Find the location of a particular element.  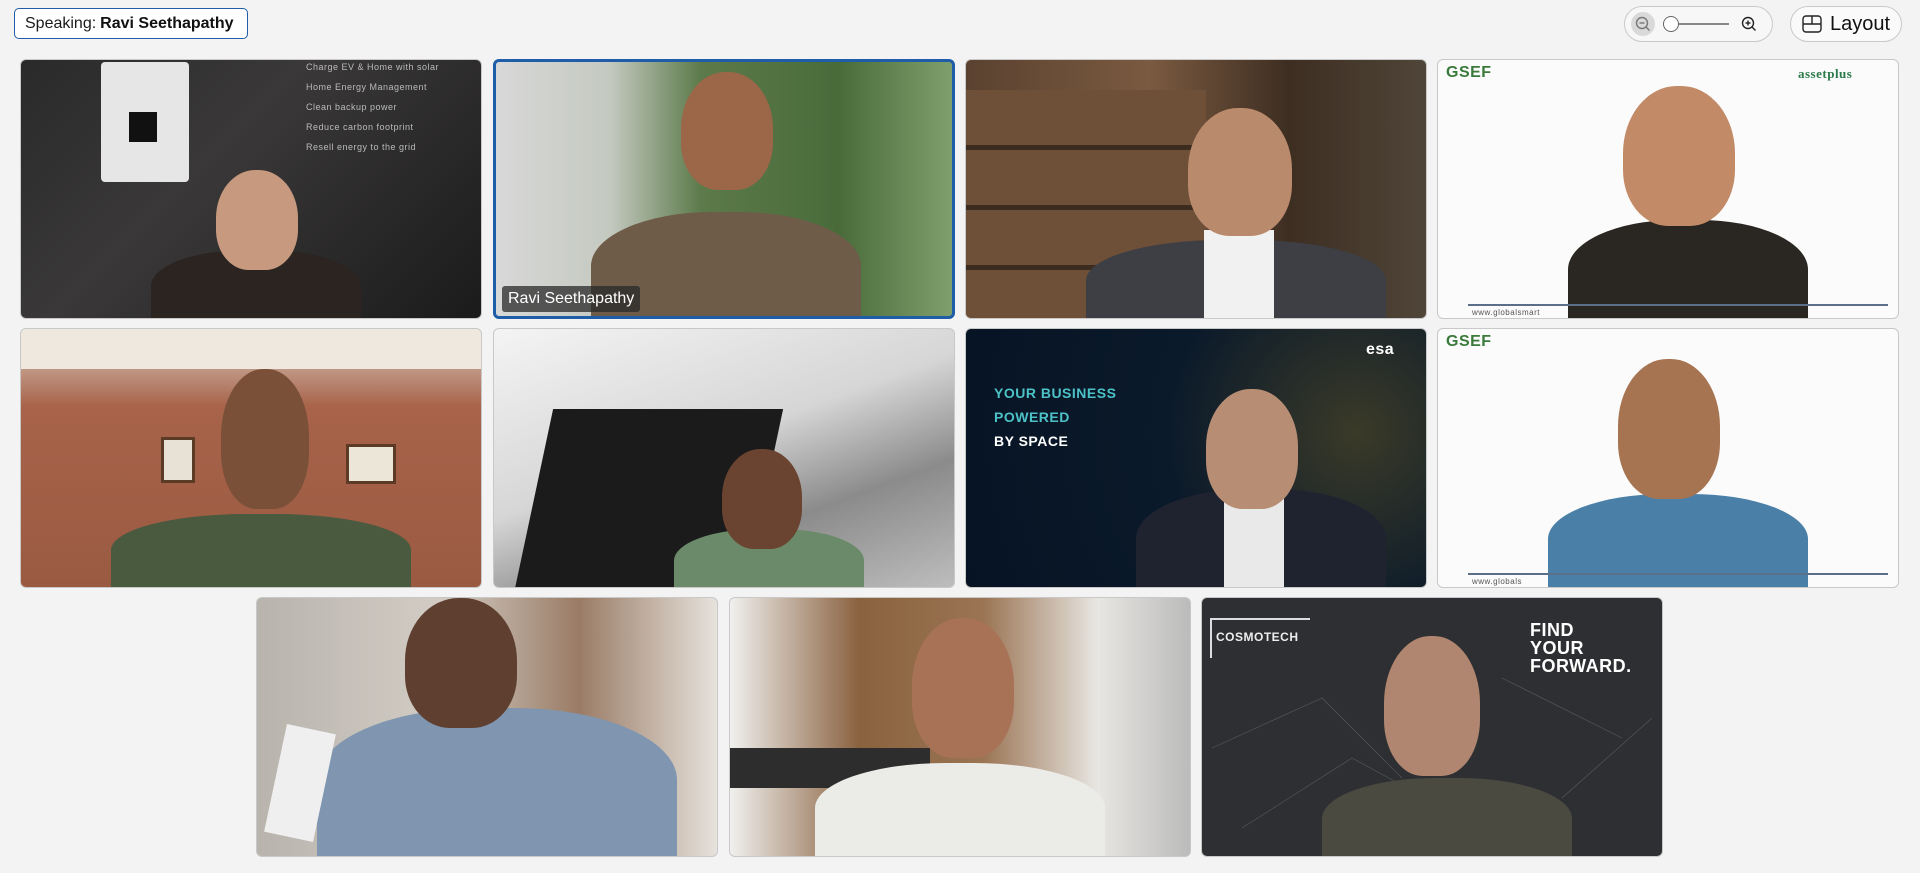

zoom-in-icon is located at coordinates (1748, 23).